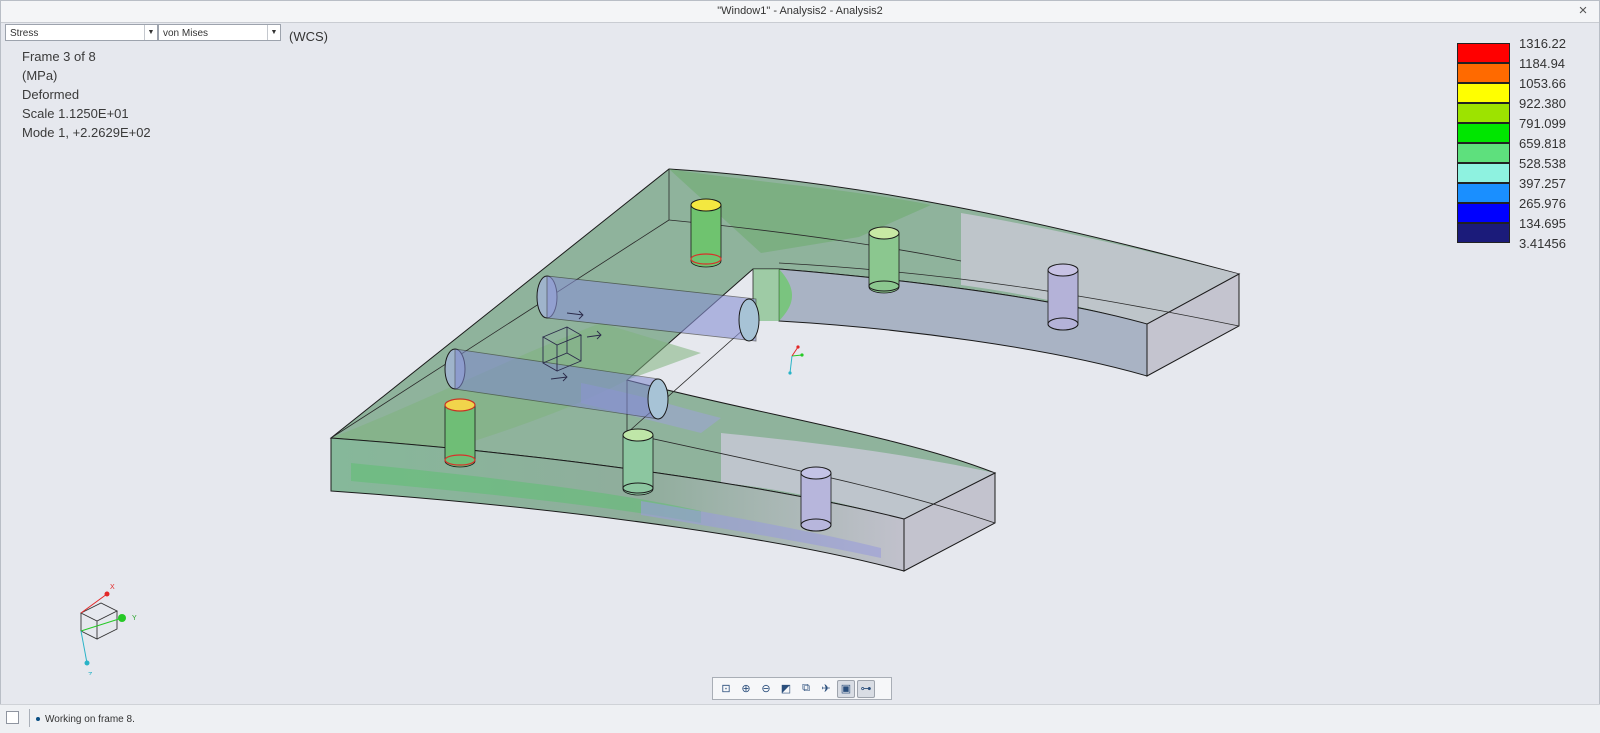  I want to click on mode-info: Mode 1, +2.2629E+02, so click(86, 132).